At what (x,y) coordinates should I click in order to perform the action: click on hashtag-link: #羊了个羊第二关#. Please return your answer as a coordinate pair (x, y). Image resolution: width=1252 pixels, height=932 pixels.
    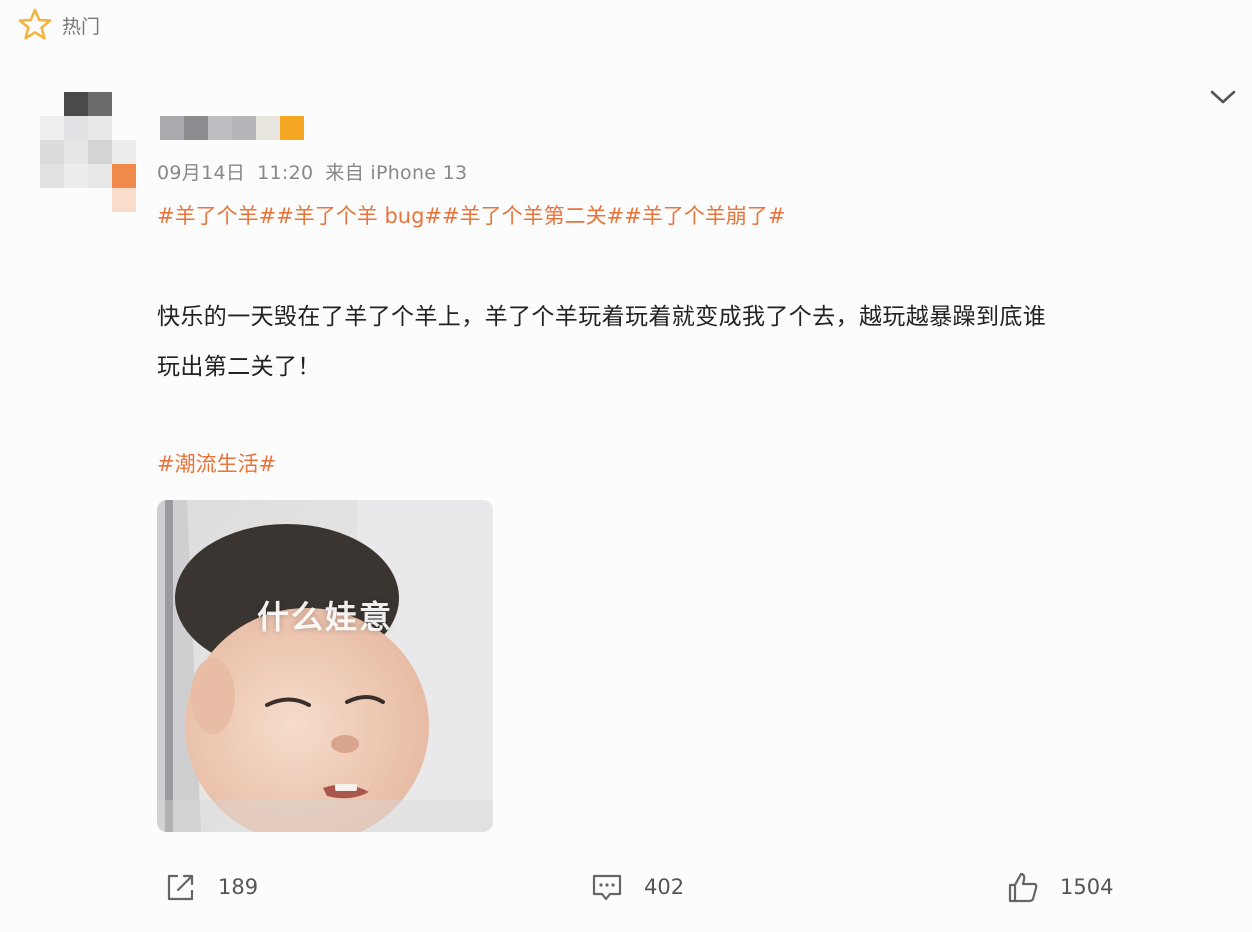
    Looking at the image, I should click on (533, 216).